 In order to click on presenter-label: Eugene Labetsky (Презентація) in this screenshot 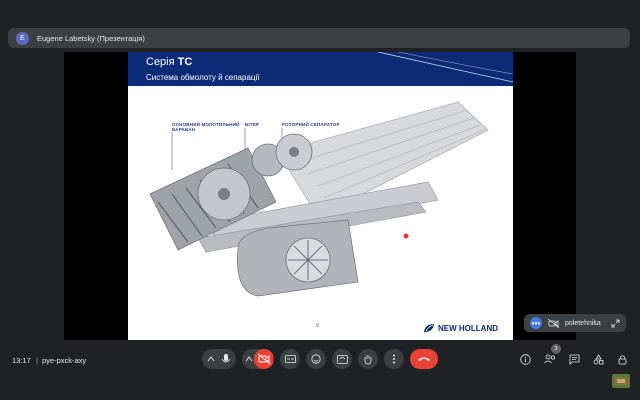, I will do `click(91, 38)`.